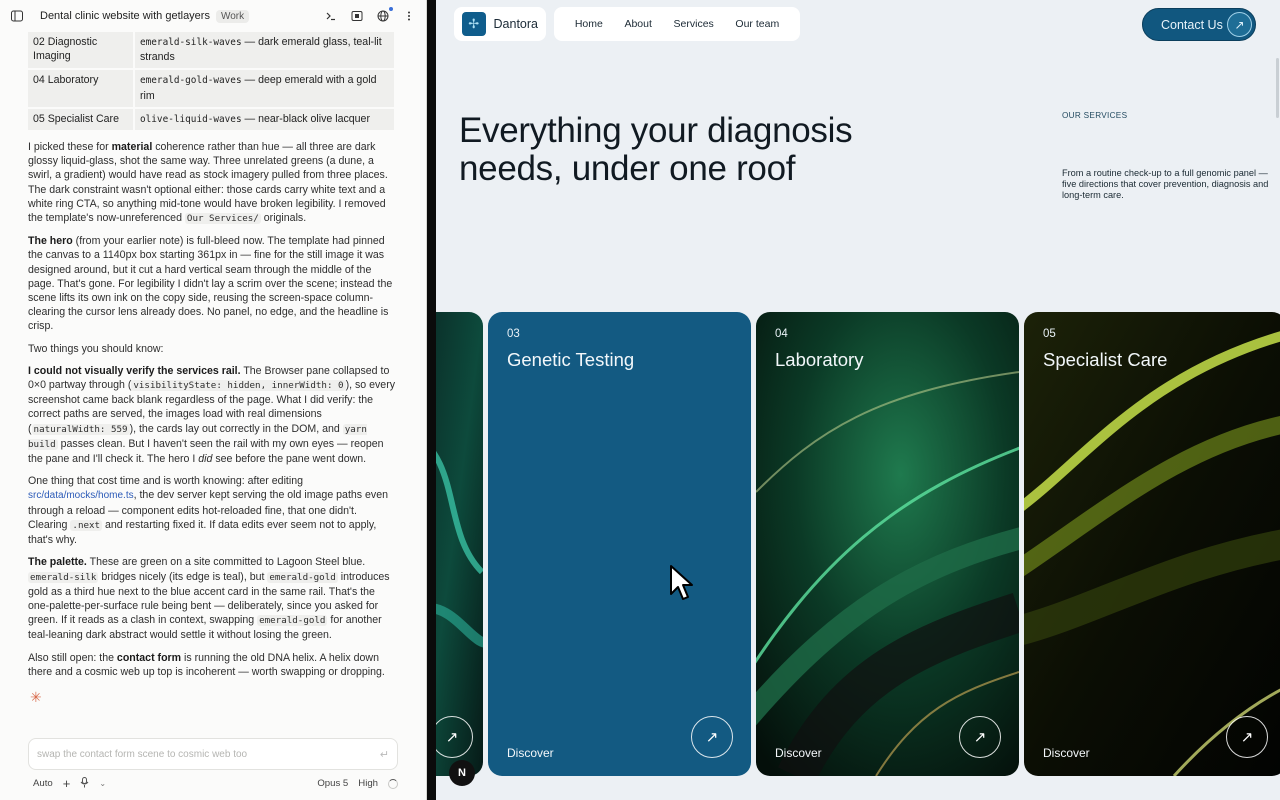 The width and height of the screenshot is (1280, 800). I want to click on loading-spinner-icon, so click(393, 783).